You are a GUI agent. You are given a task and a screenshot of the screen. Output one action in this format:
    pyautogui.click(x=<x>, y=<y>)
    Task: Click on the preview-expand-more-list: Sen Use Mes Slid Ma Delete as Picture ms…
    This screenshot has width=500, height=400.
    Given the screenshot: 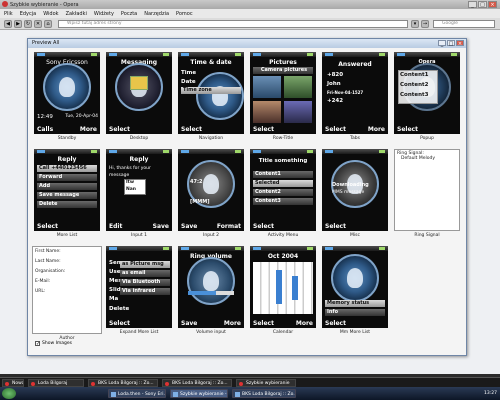 What is the action you would take?
    pyautogui.click(x=139, y=292)
    